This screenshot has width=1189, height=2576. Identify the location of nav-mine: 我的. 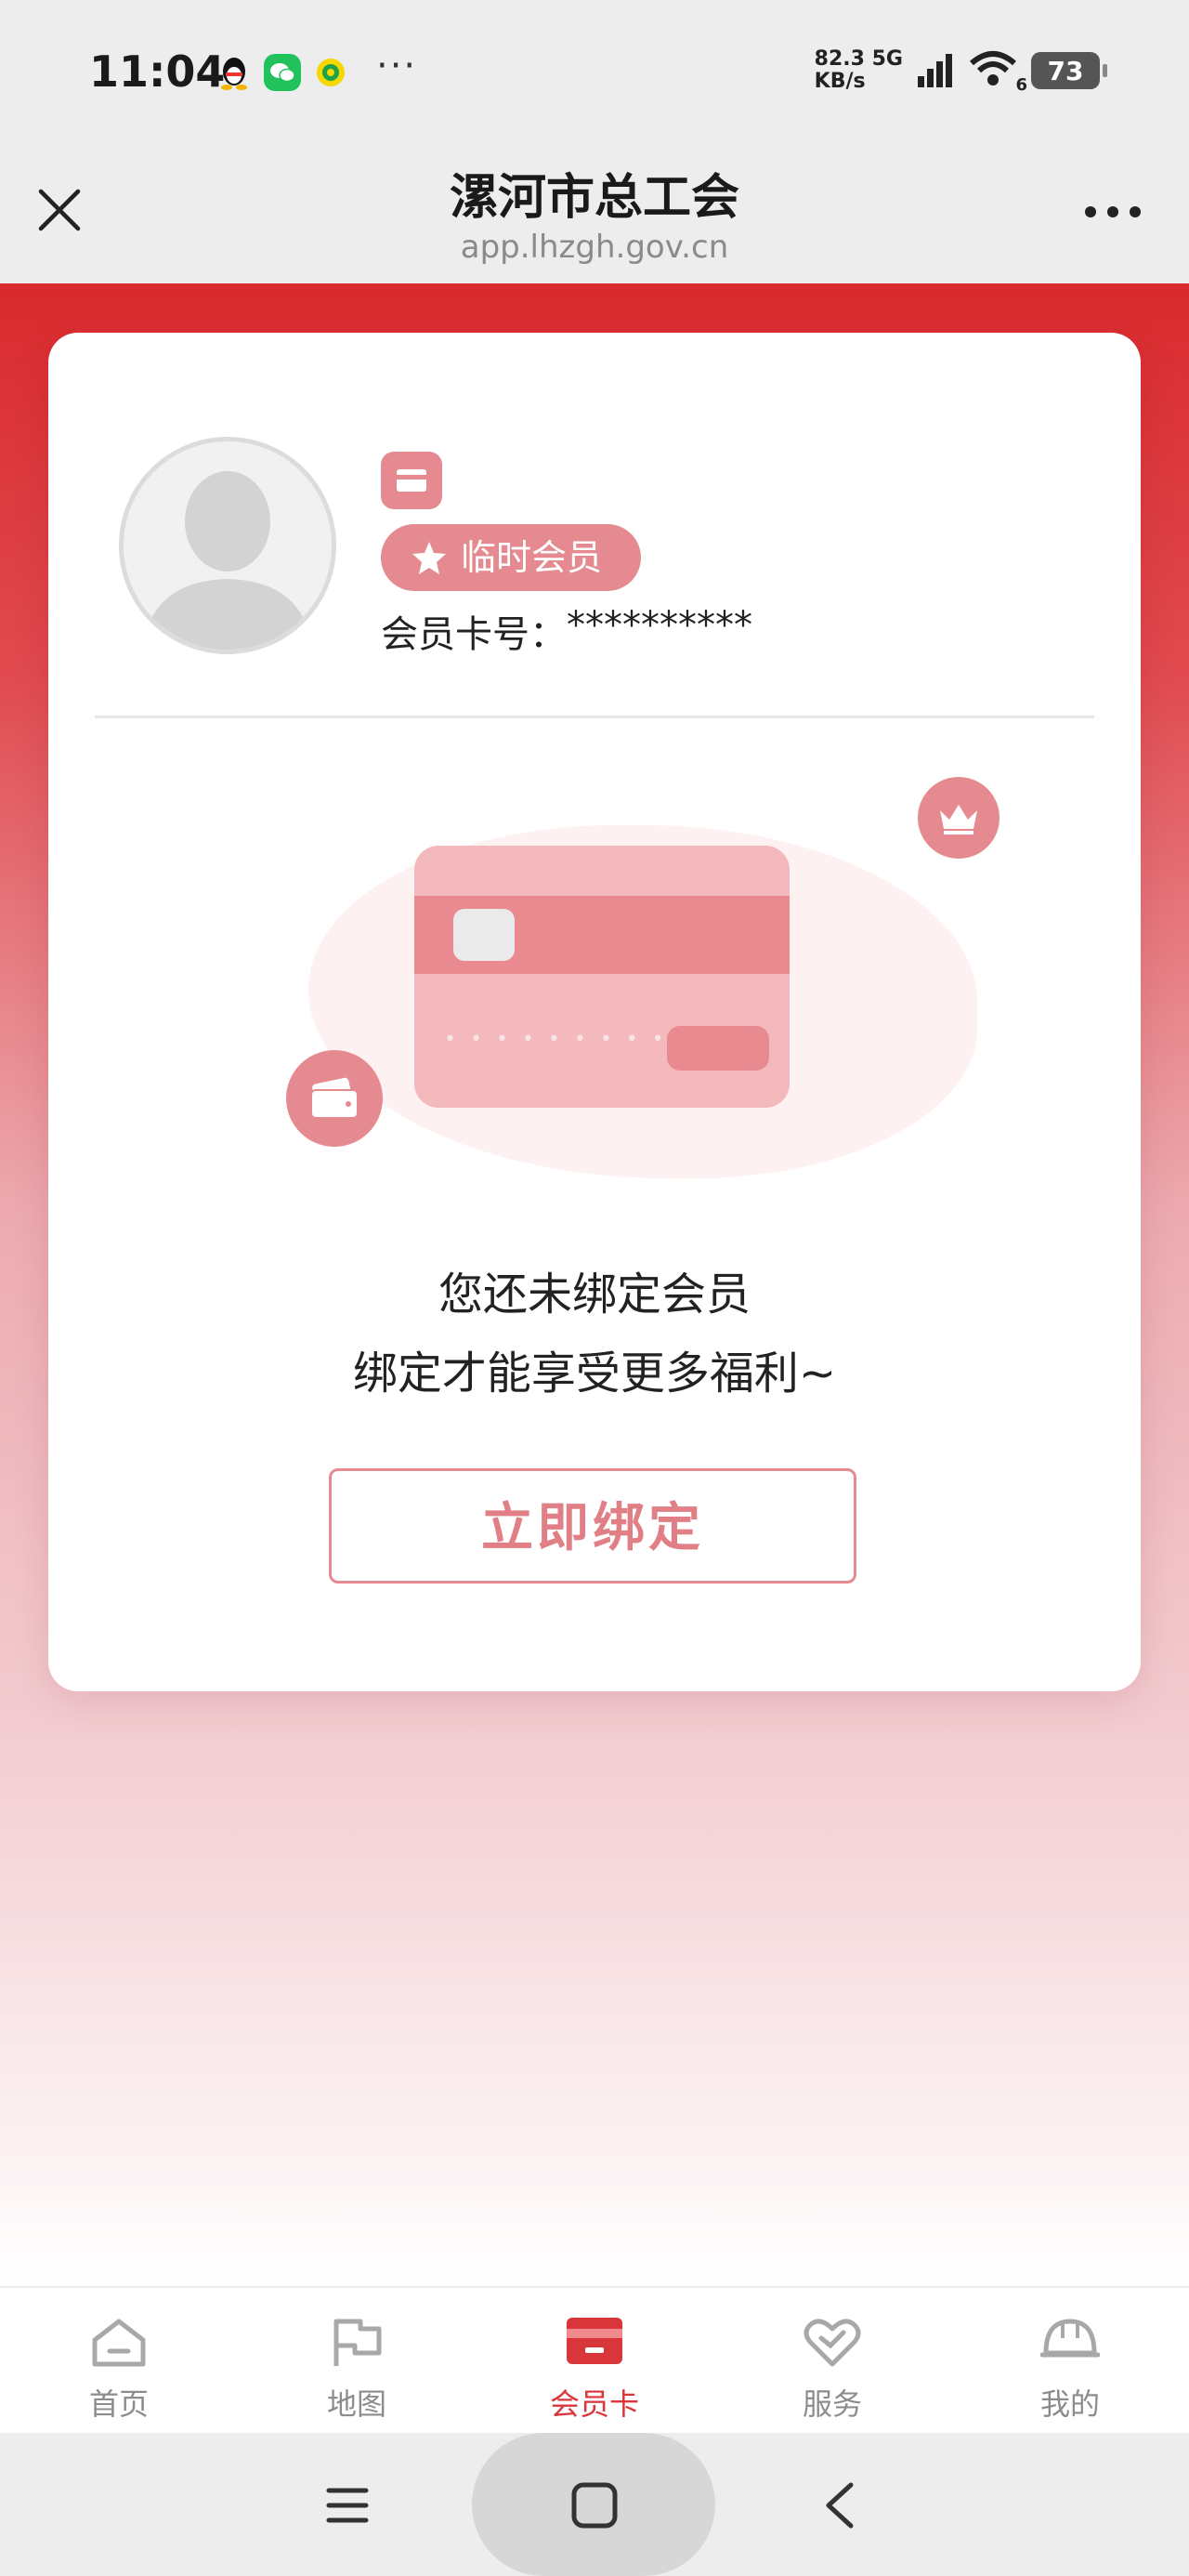
(1070, 2361).